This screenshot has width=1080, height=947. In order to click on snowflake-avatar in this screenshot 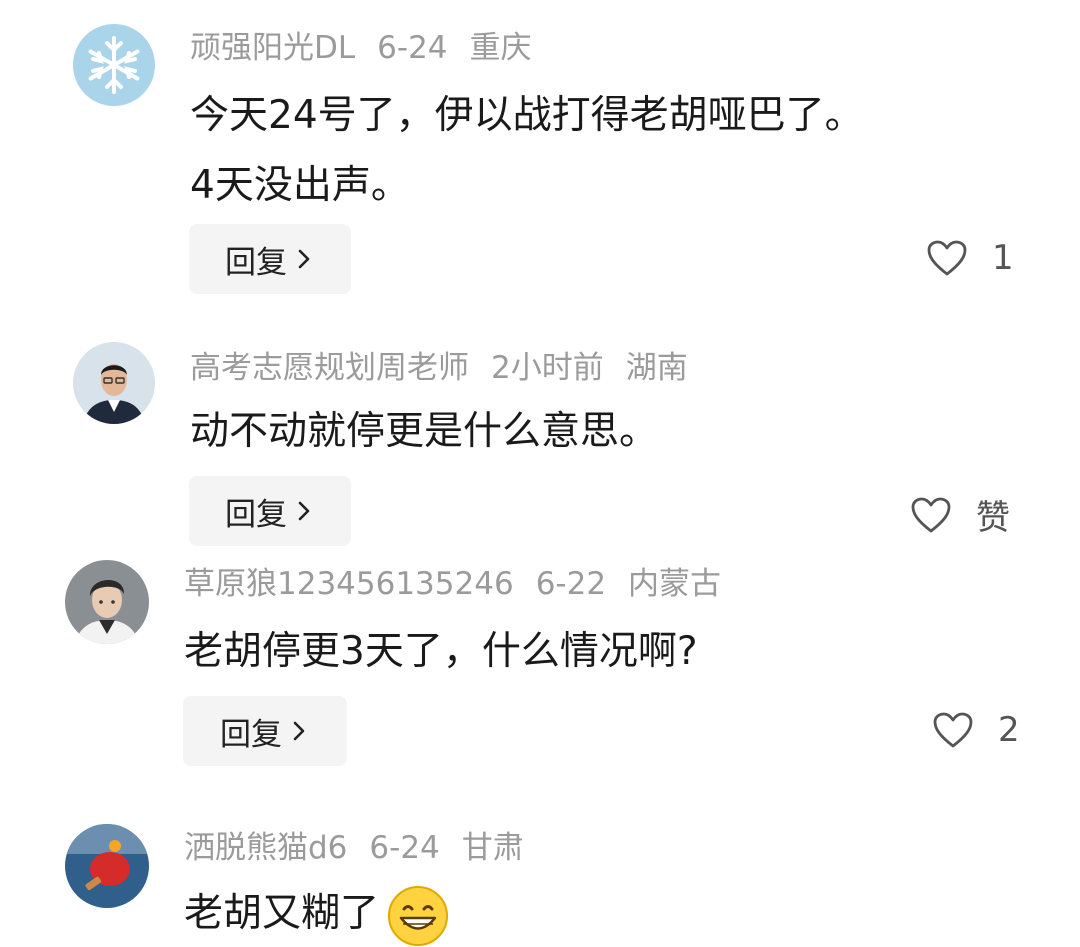, I will do `click(114, 65)`.